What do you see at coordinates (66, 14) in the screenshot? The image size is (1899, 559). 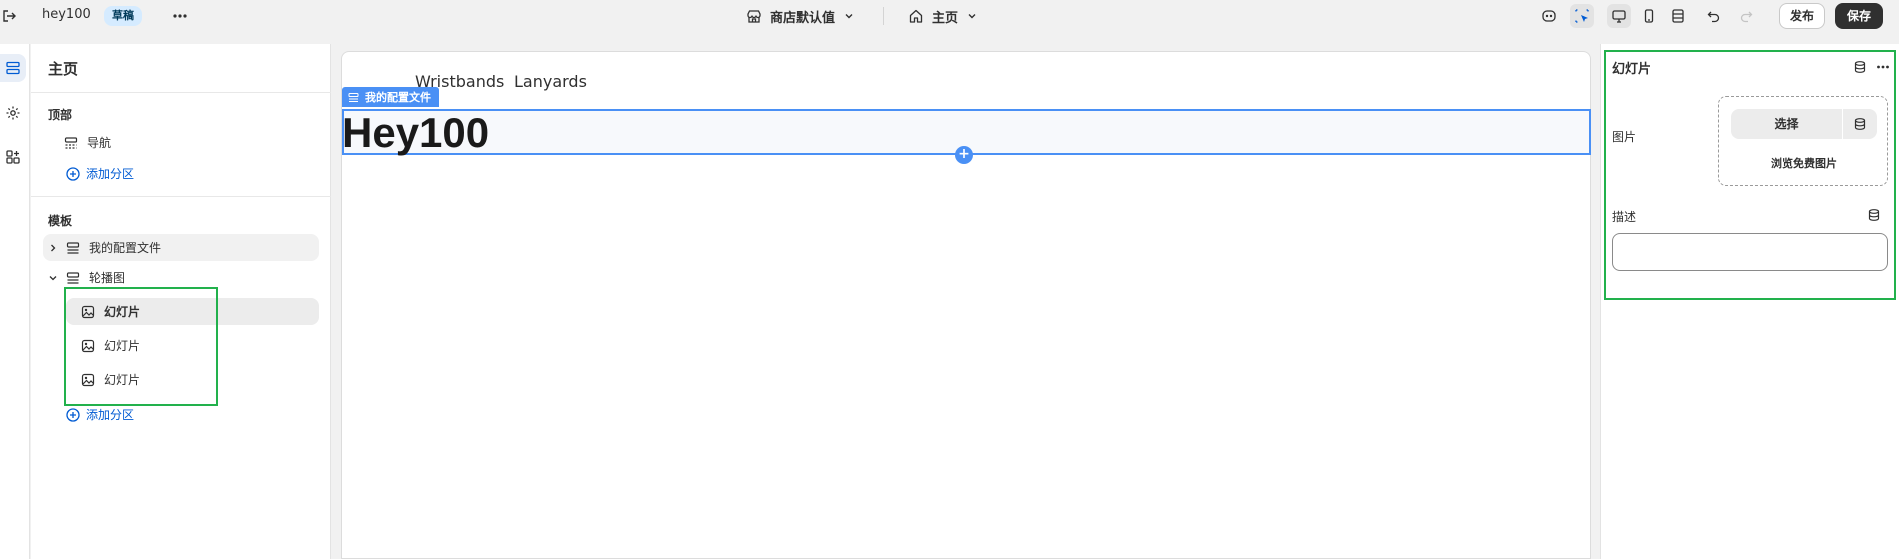 I see `store-name: hey100` at bounding box center [66, 14].